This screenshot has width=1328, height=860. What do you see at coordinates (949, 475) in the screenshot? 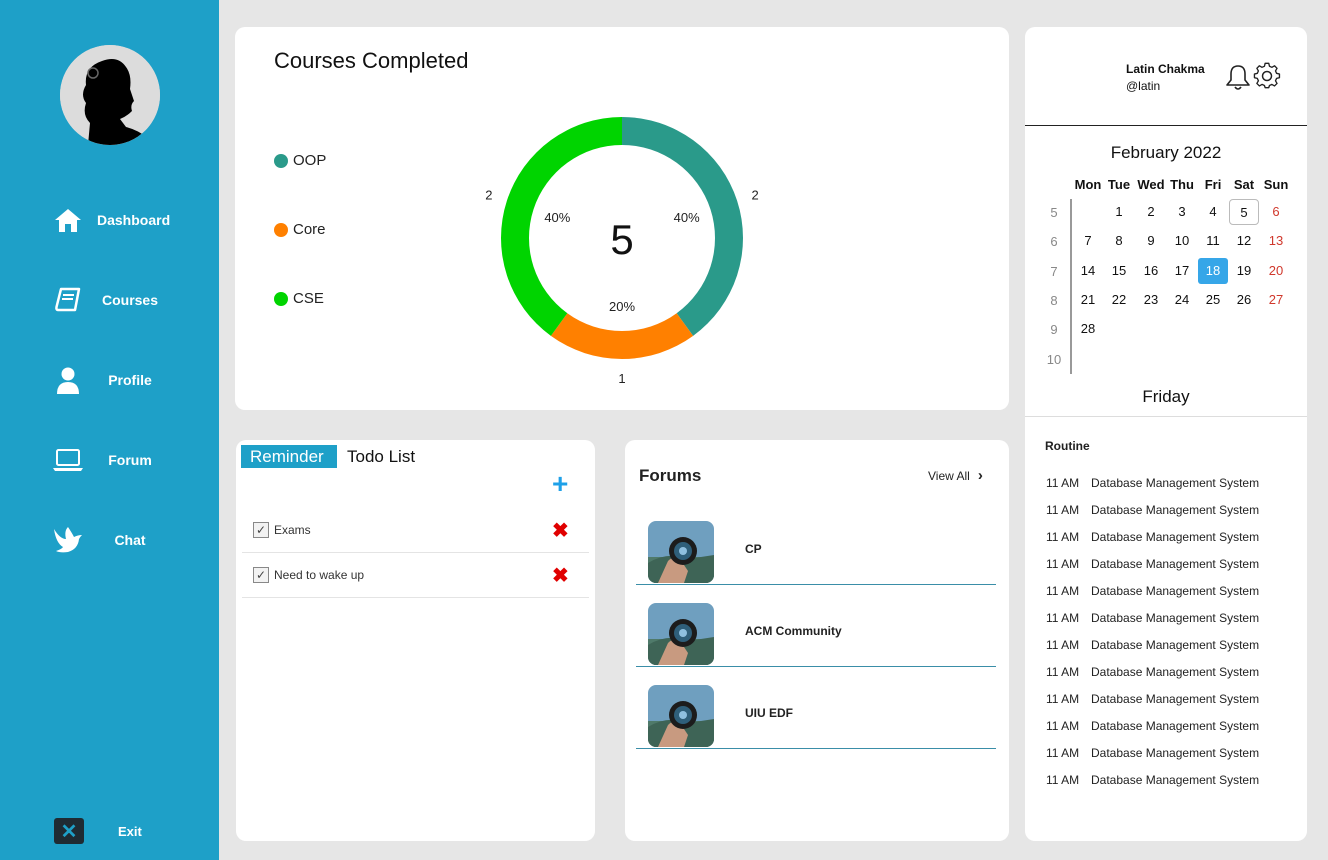
I see `view-all-label: View All` at bounding box center [949, 475].